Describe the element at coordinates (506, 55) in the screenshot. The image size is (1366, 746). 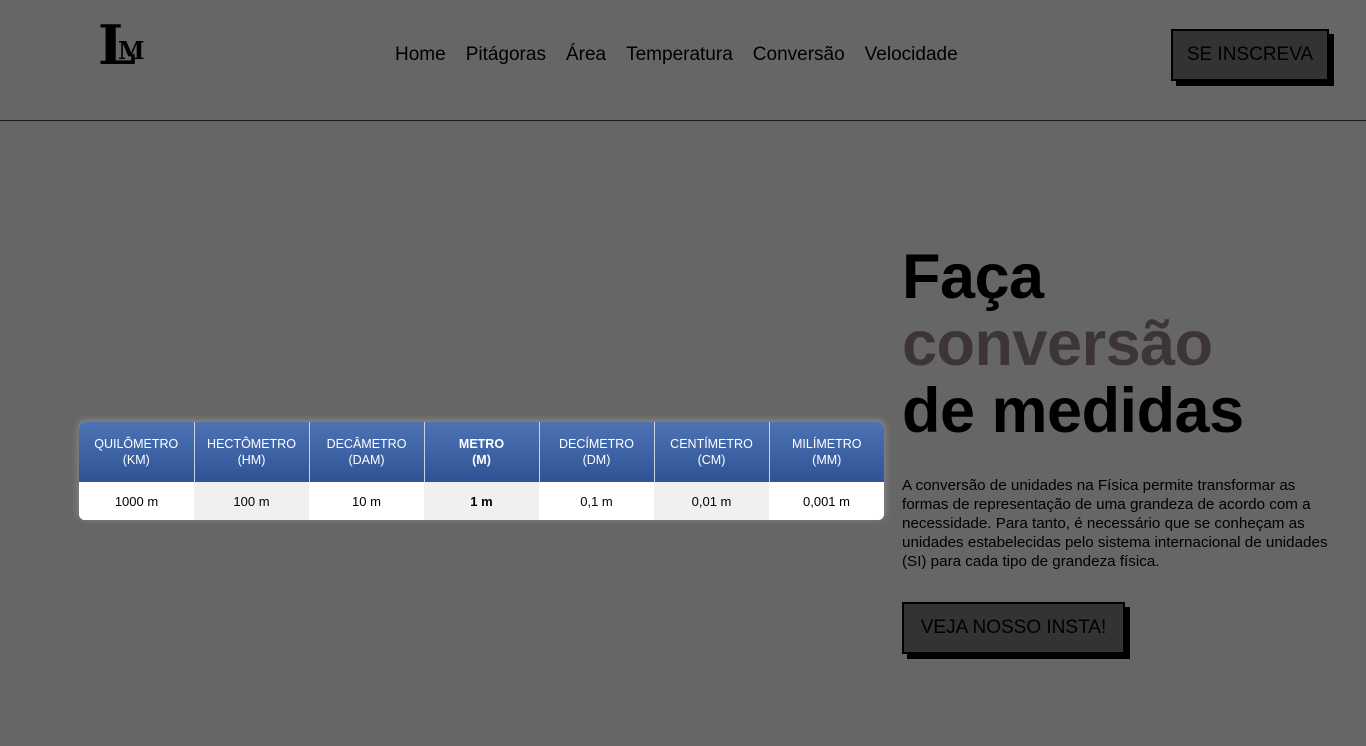
I see `nav-pitagoras: Pitágoras` at that location.